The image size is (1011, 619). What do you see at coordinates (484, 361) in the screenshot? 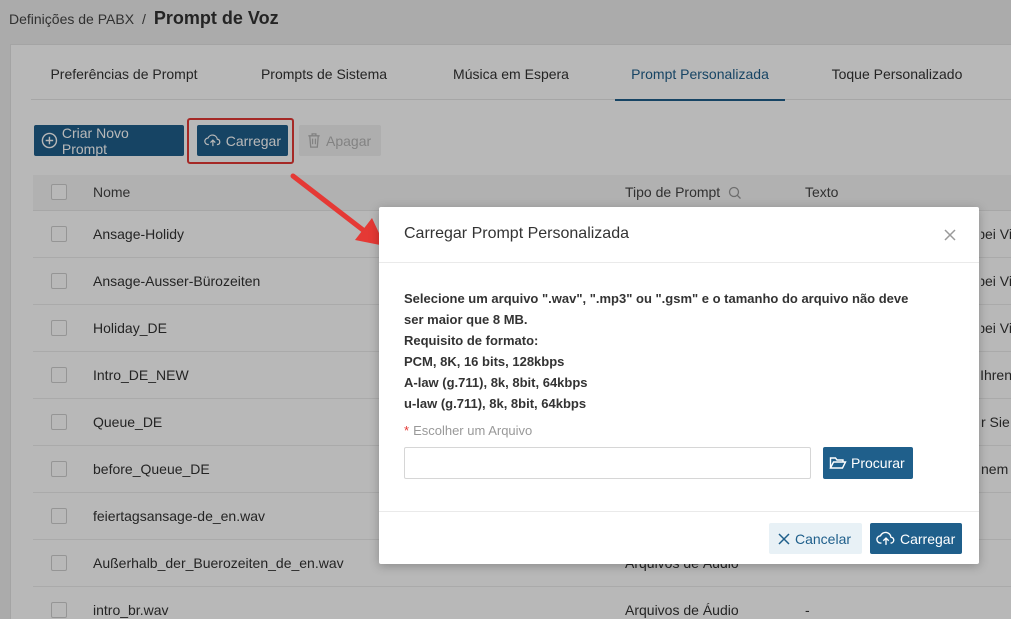
I see `instruction-line: PCM, 8K, 16 bits, 128kbps` at bounding box center [484, 361].